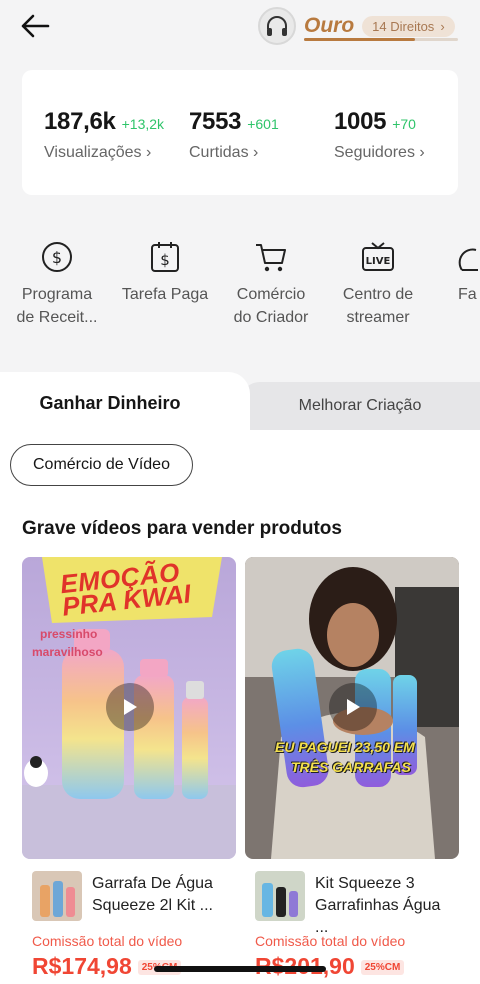 This screenshot has width=480, height=984. Describe the element at coordinates (378, 294) in the screenshot. I see `tool-label: Centro de` at that location.